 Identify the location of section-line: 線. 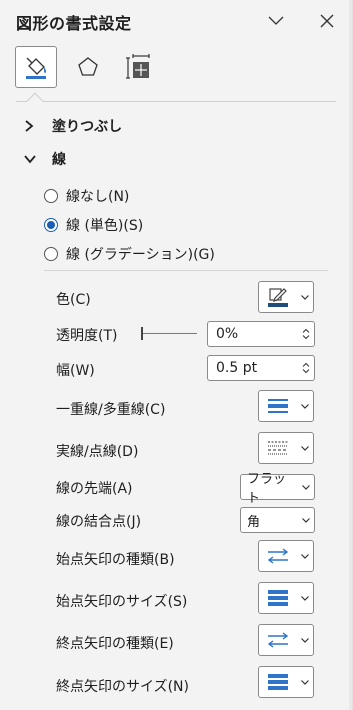
(45, 159).